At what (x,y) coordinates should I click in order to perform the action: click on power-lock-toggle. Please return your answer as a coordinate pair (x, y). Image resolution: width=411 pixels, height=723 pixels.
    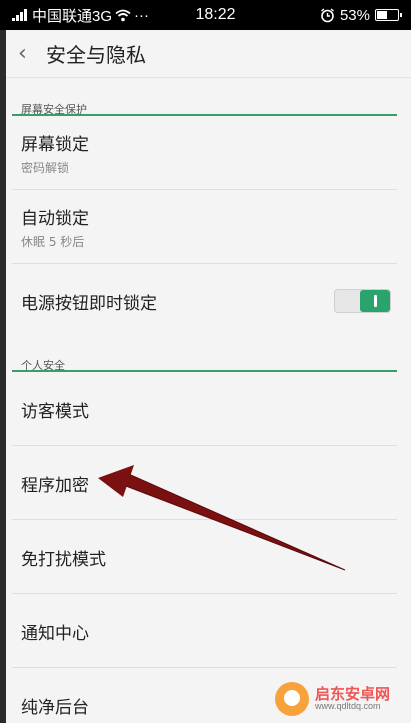
    Looking at the image, I should click on (362, 301).